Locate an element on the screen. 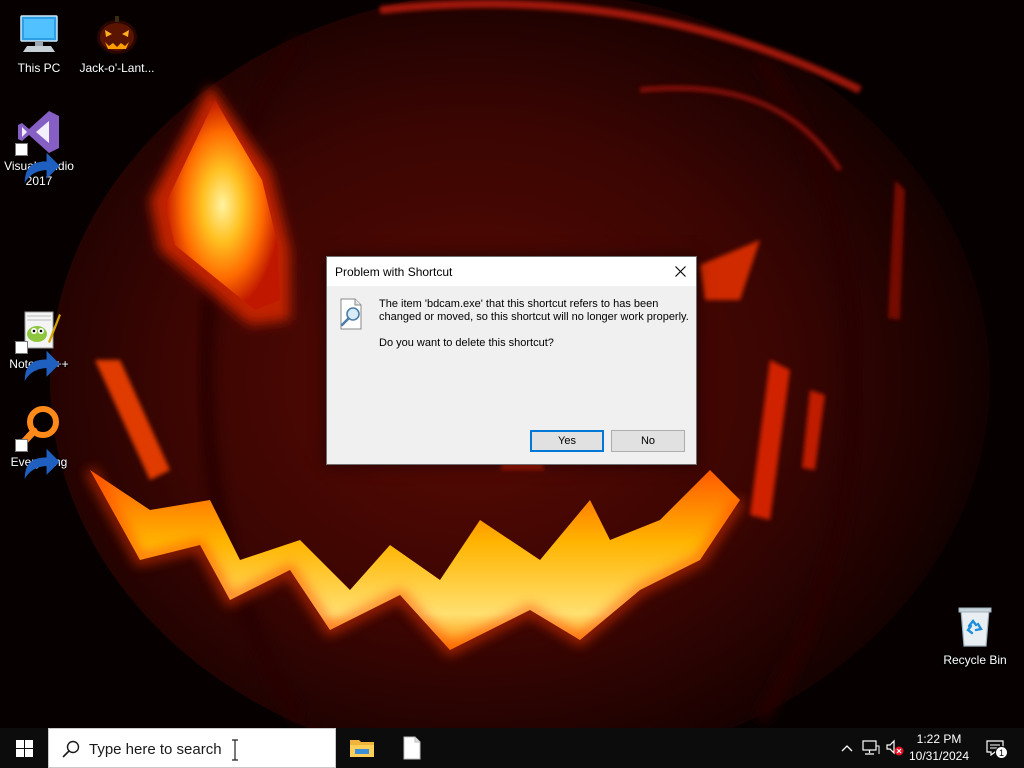  windows-logo-icon is located at coordinates (24, 748).